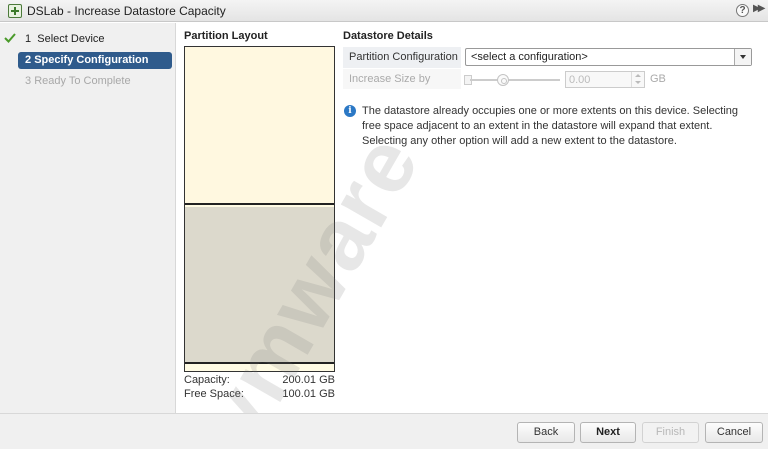 The height and width of the screenshot is (449, 768). Describe the element at coordinates (71, 39) in the screenshot. I see `step-label: Select Device` at that location.